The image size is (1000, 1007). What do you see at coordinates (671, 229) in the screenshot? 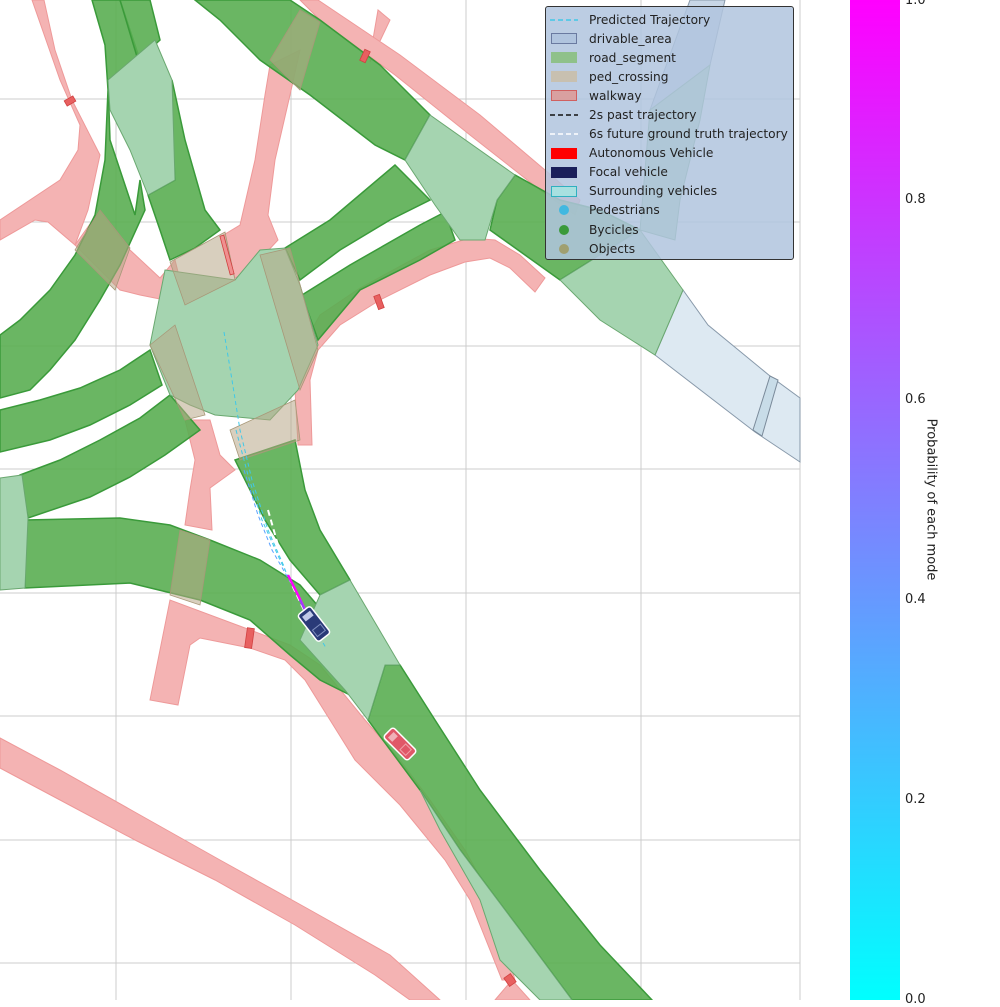
I see `legend-item: Bycicles` at bounding box center [671, 229].